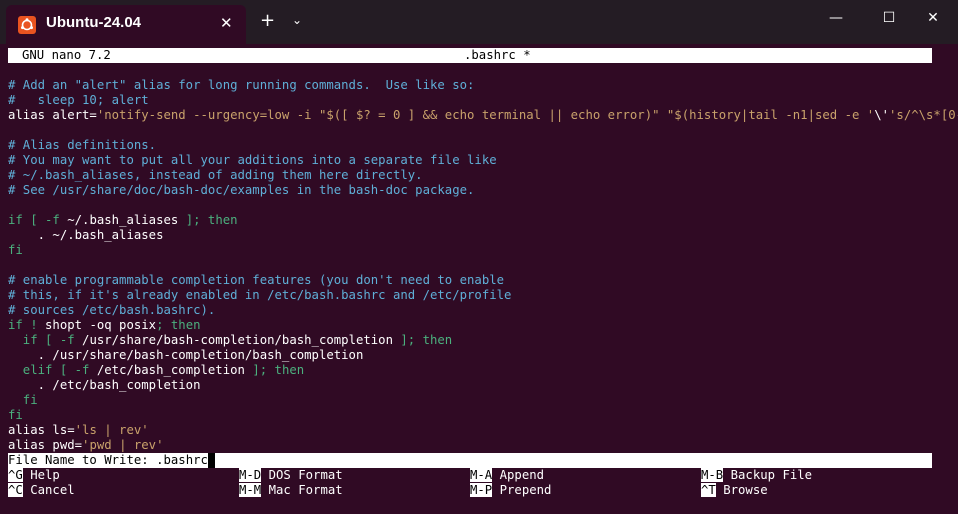 The height and width of the screenshot is (514, 958). I want to click on code-token: alias pwd=, so click(45, 445).